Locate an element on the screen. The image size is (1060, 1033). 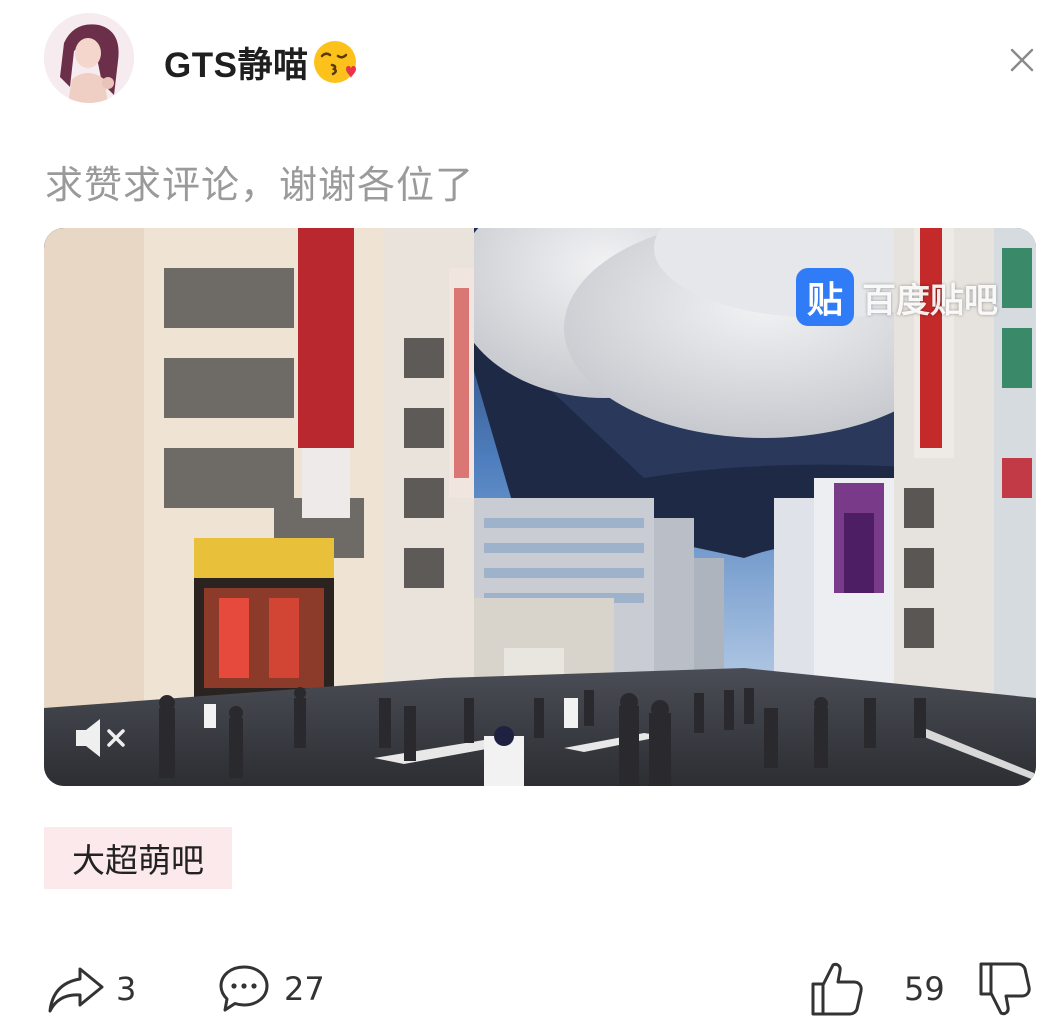
close-icon is located at coordinates (1022, 60).